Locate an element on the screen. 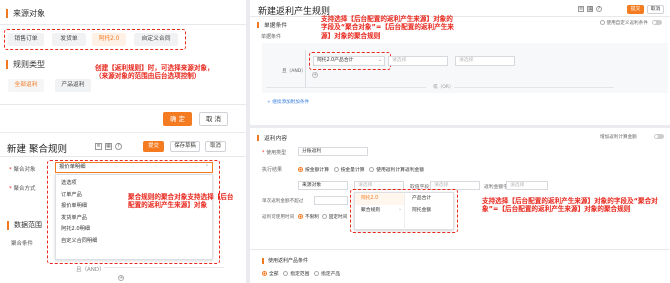 The height and width of the screenshot is (283, 670). or-divider-left is located at coordinates (346, 87).